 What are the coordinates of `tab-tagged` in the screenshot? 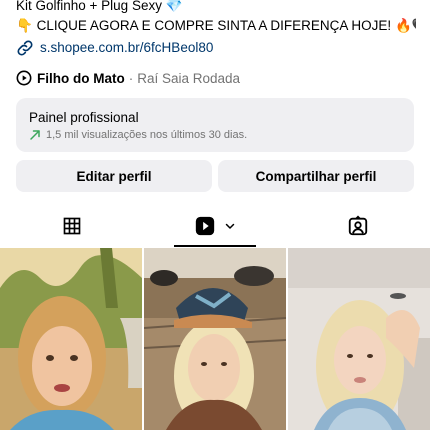 It's located at (358, 226).